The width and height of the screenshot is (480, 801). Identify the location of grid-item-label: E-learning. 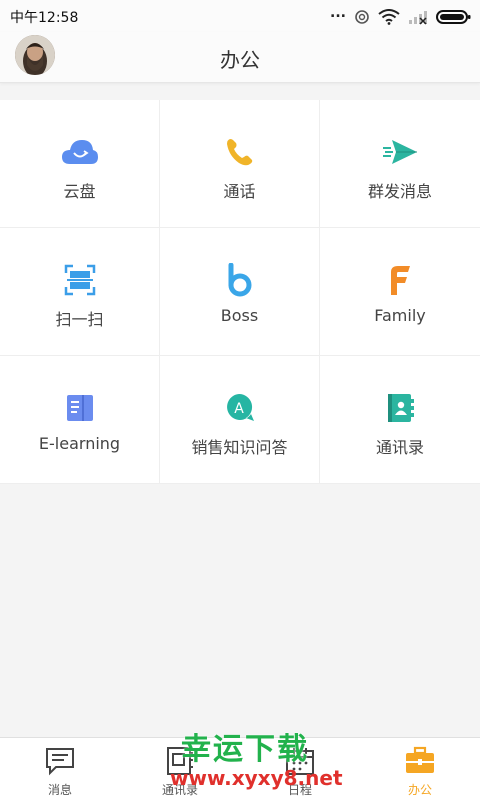
(79, 443).